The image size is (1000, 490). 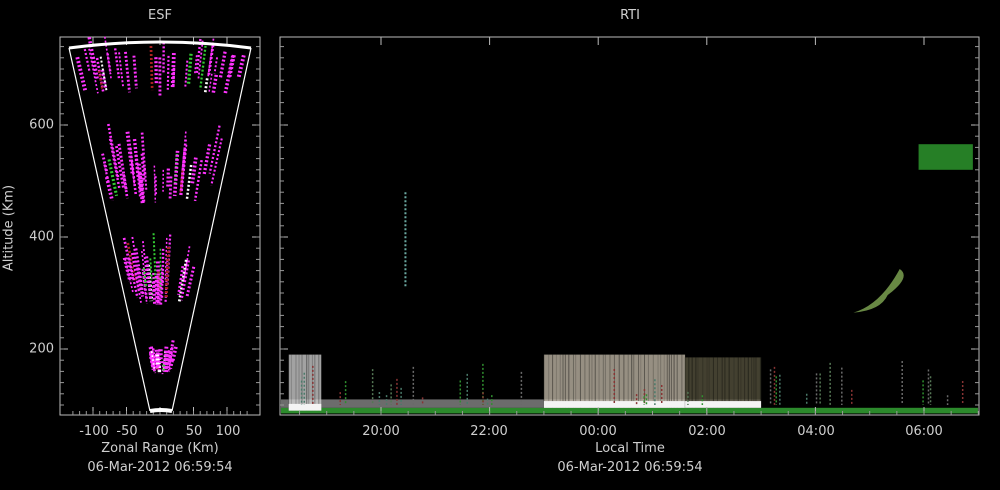 I want to click on rti-bottomside-band, so click(x=723, y=382).